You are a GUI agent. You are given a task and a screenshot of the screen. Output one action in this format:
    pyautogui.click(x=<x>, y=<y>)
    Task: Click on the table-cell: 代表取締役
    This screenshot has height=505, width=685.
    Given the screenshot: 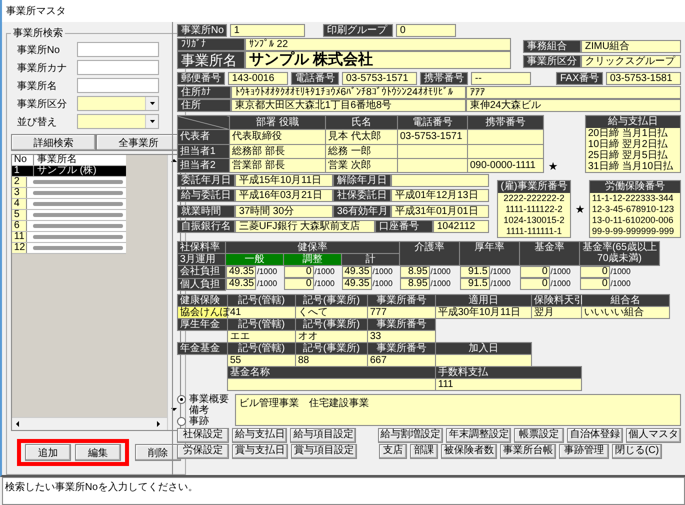 What is the action you would take?
    pyautogui.click(x=278, y=137)
    